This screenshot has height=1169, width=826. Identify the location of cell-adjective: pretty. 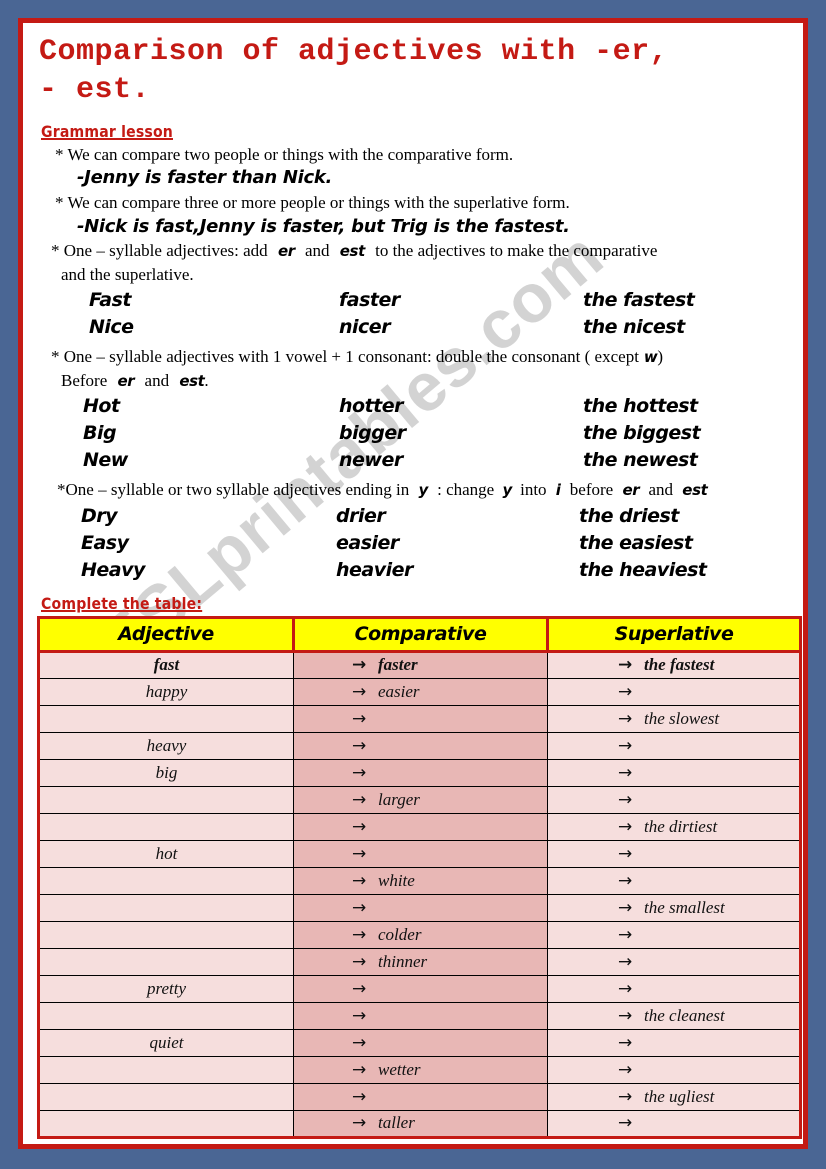
(166, 988).